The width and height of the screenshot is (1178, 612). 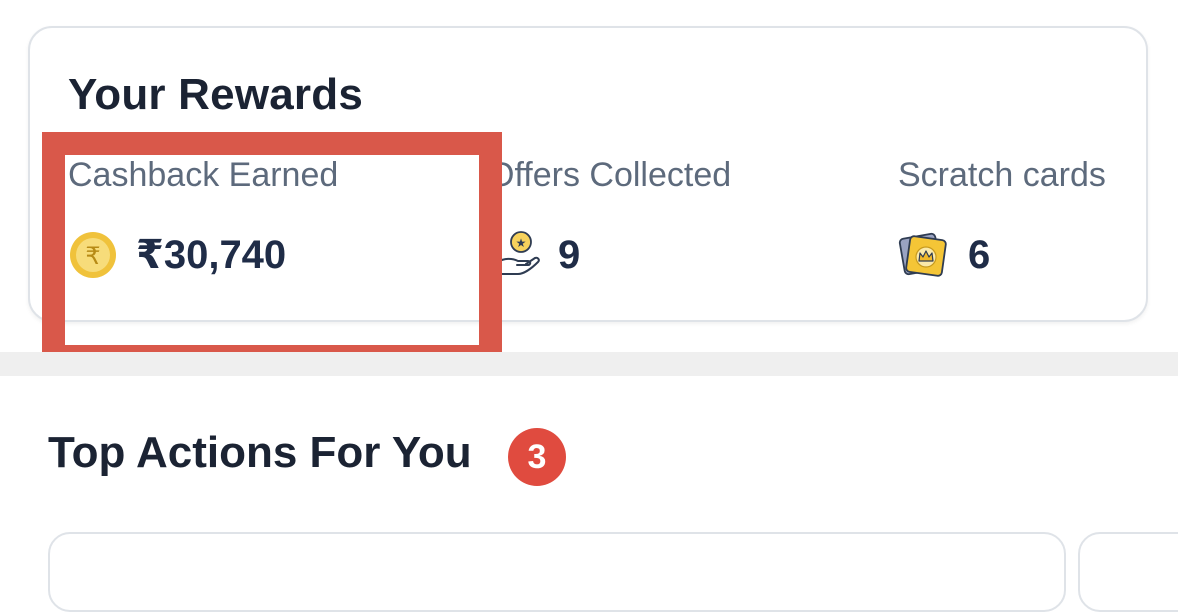 What do you see at coordinates (557, 572) in the screenshot?
I see `top-action-card` at bounding box center [557, 572].